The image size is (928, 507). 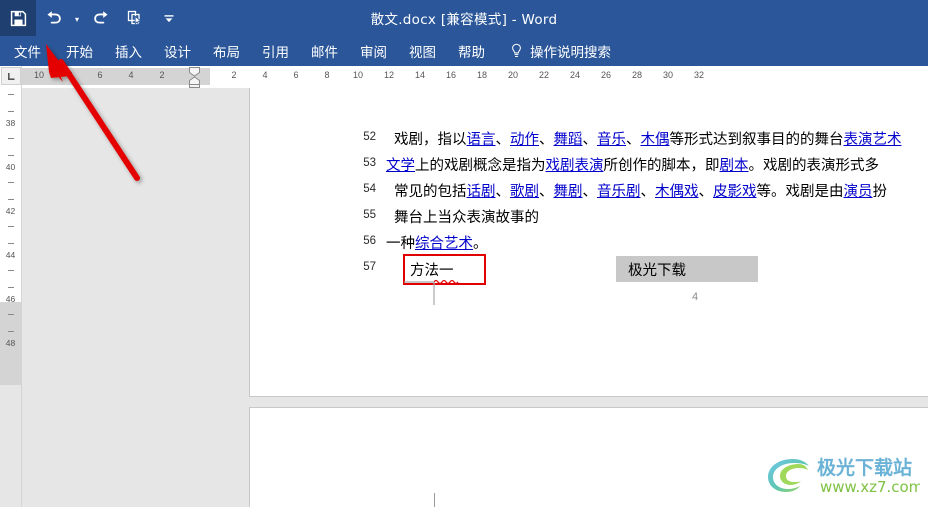 What do you see at coordinates (677, 192) in the screenshot?
I see `document-hyperlink: 木偶戏` at bounding box center [677, 192].